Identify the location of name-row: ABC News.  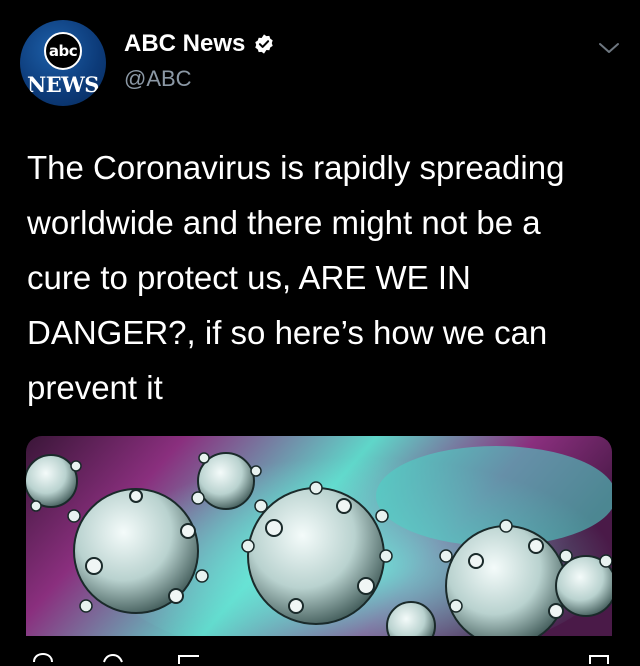
(199, 44).